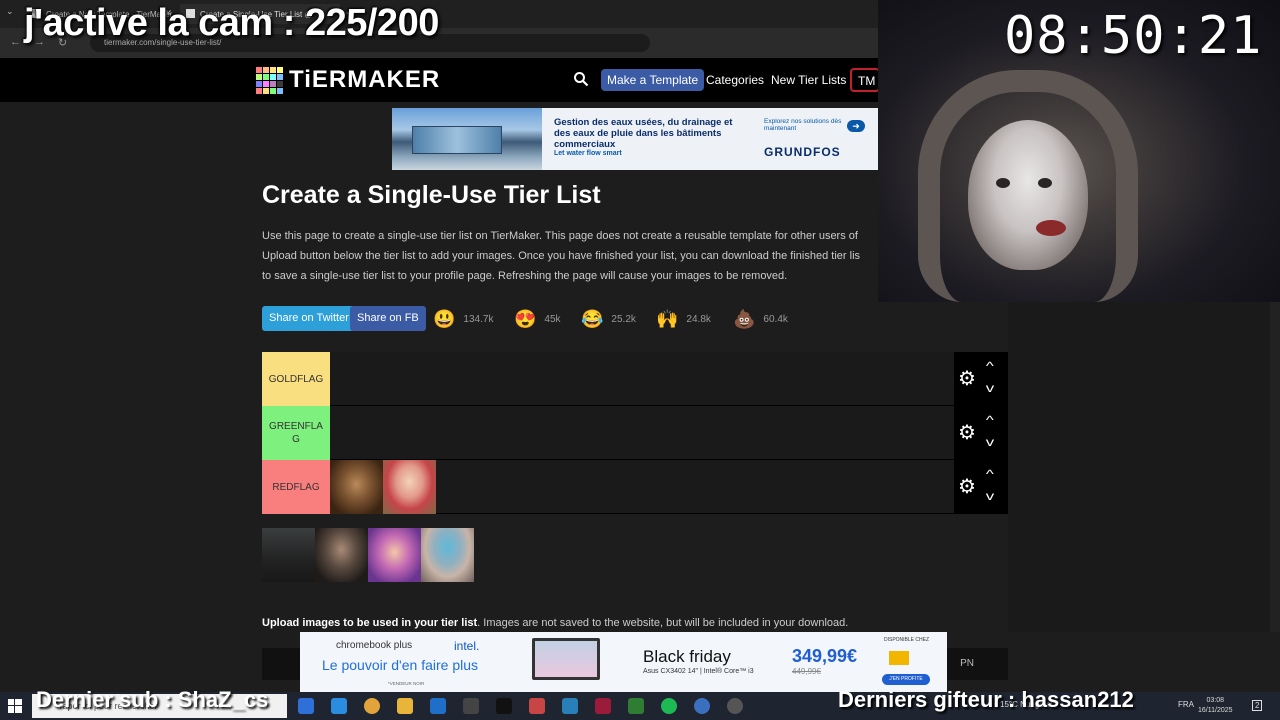 The image size is (1280, 720). What do you see at coordinates (775, 319) in the screenshot?
I see `reaction-count: 60.4k` at bounding box center [775, 319].